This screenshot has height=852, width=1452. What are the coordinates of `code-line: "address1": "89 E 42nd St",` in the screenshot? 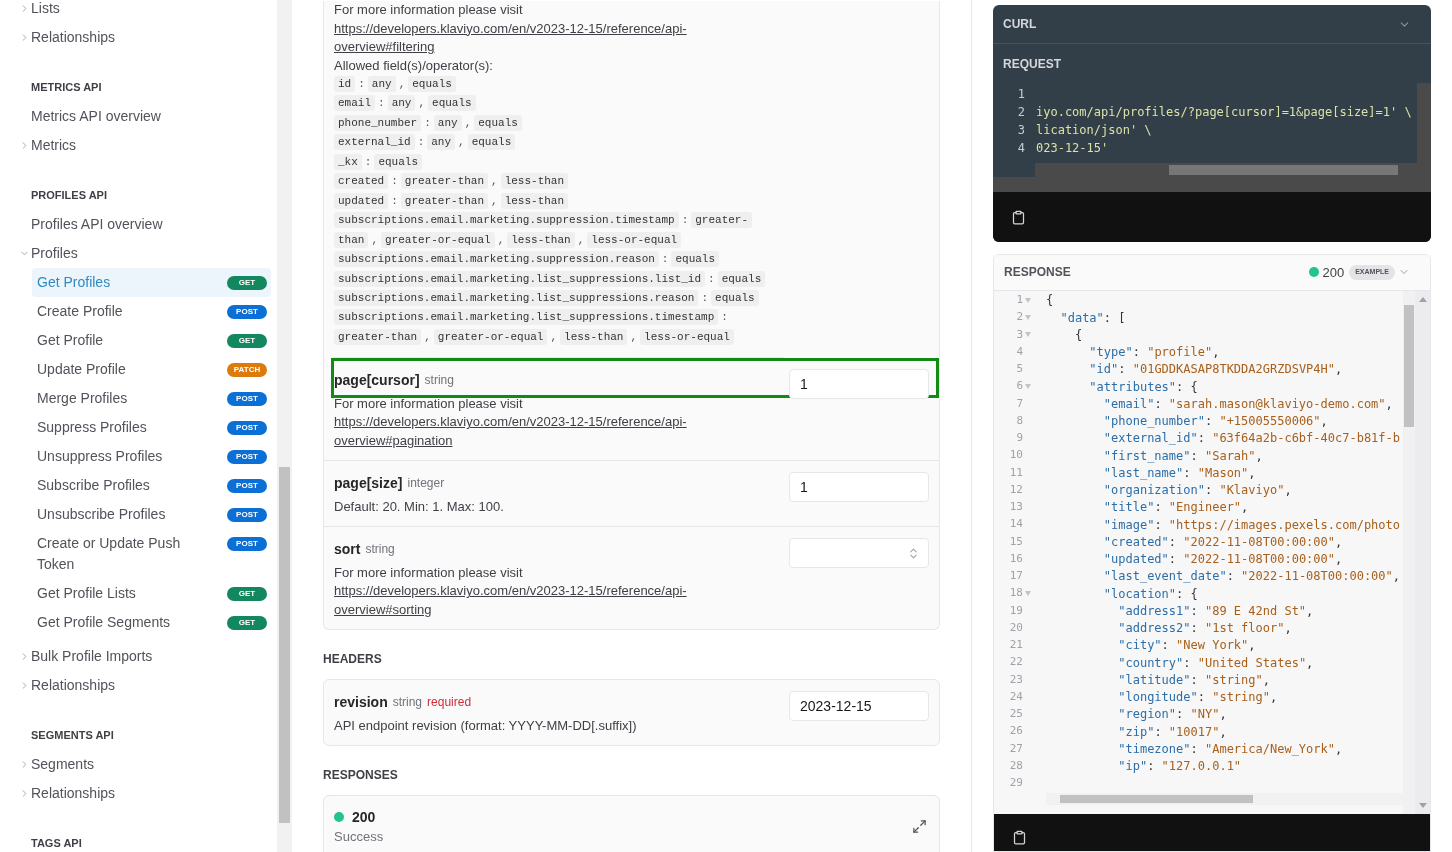 It's located at (1215, 611).